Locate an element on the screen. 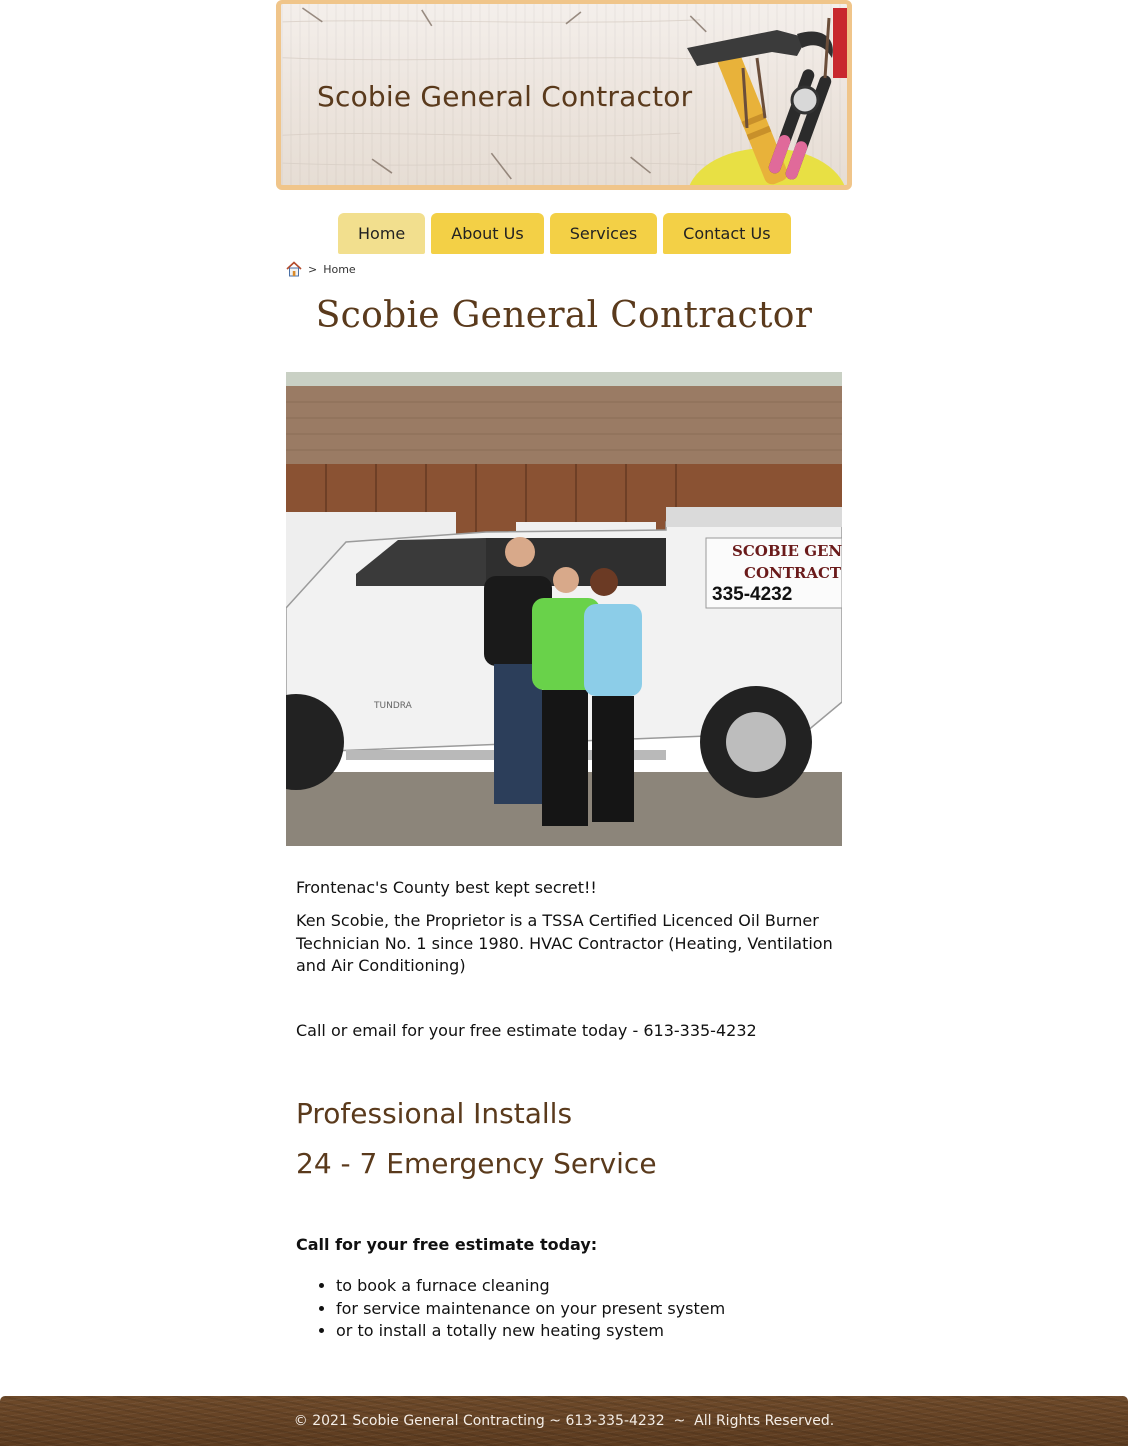  nav-services: Services is located at coordinates (603, 233).